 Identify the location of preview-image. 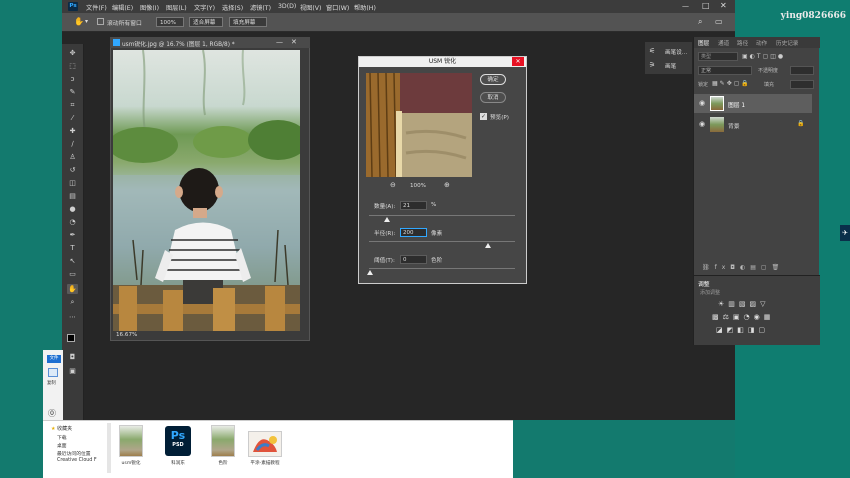
(419, 125).